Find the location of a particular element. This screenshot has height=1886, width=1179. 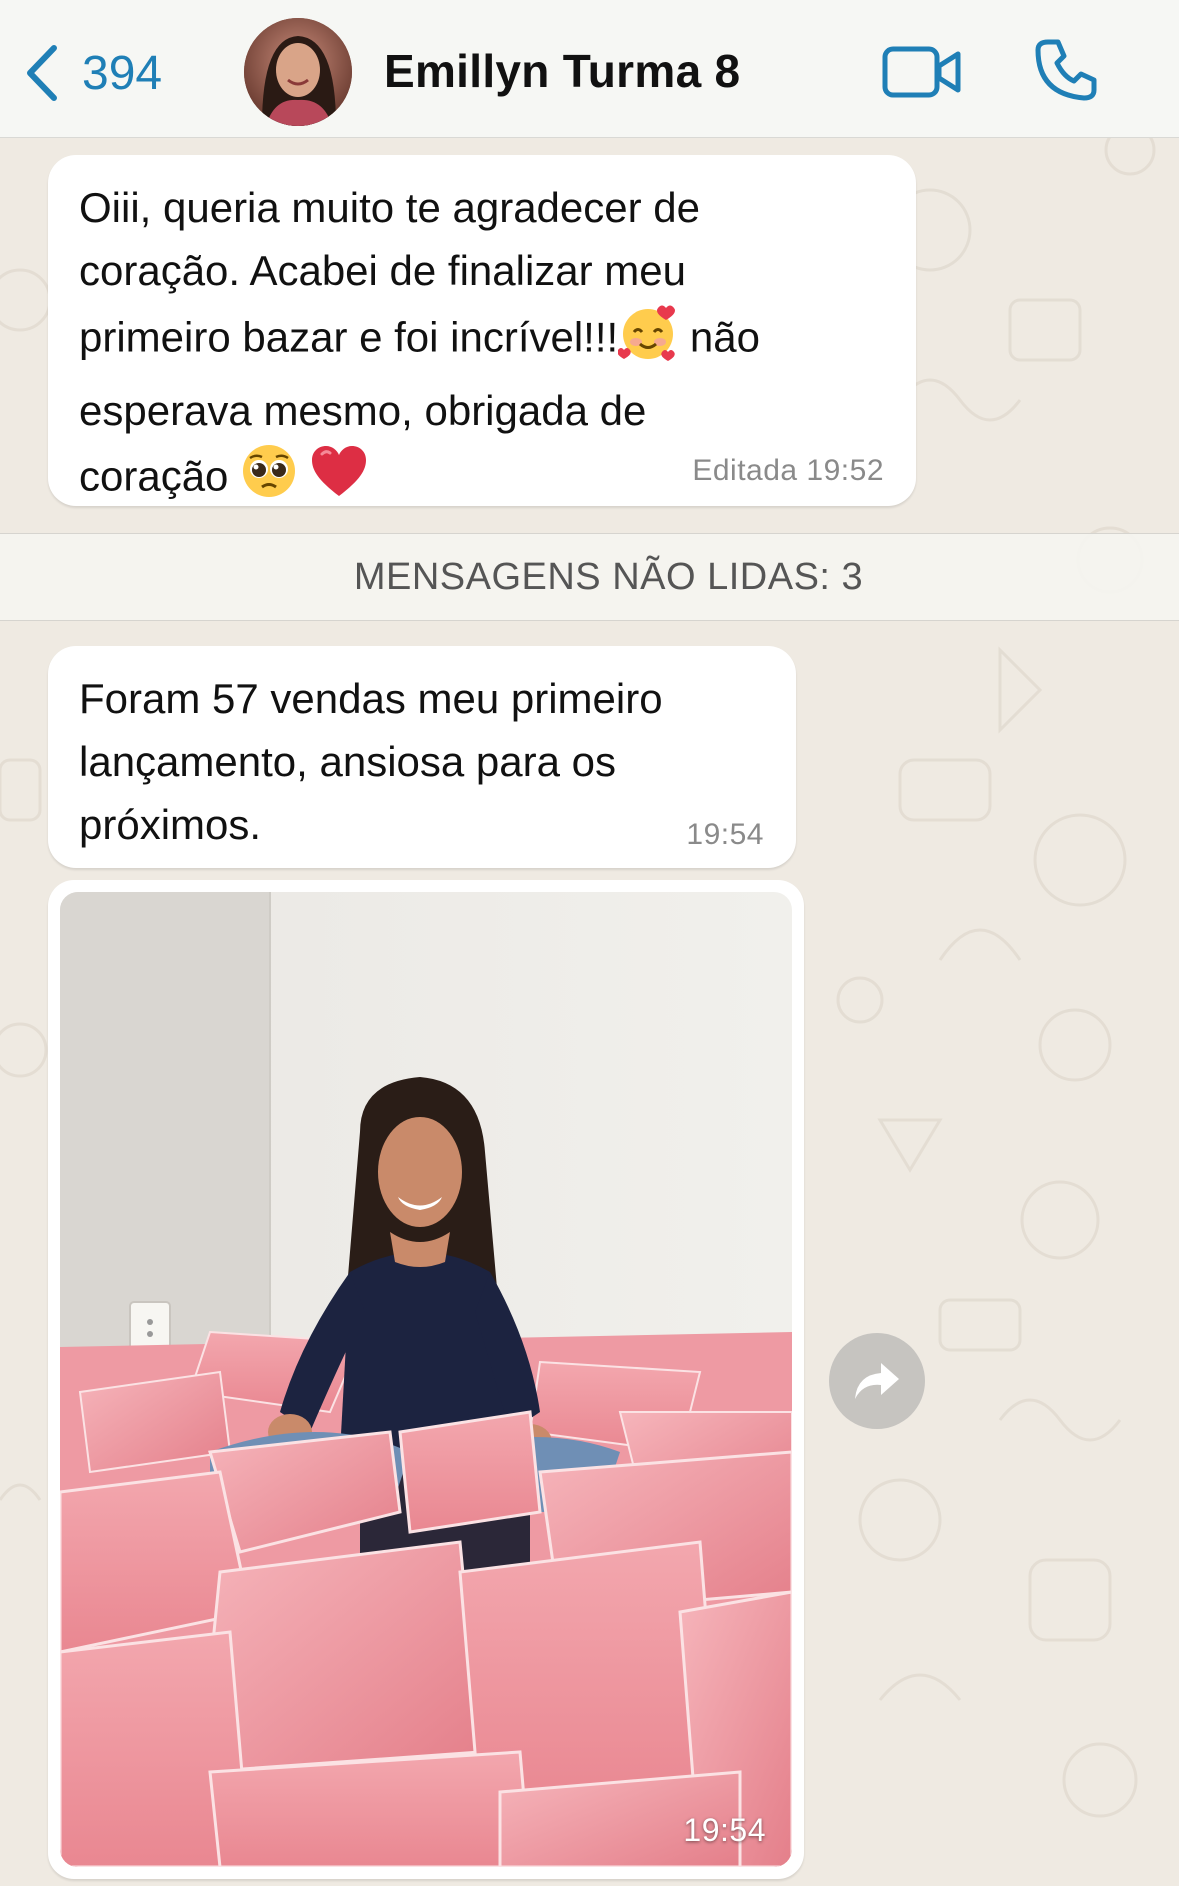

message-line: não is located at coordinates (719, 337).